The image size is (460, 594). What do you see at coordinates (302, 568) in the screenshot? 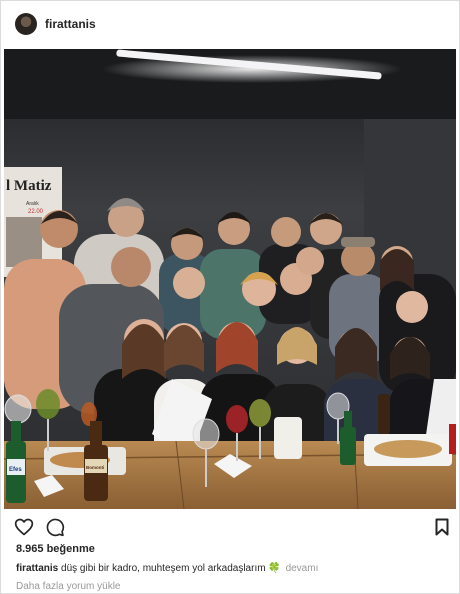
I see `caption-more-link: devamı` at bounding box center [302, 568].